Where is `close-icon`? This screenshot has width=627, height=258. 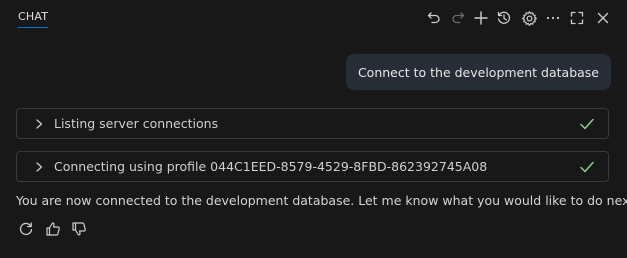 close-icon is located at coordinates (603, 18).